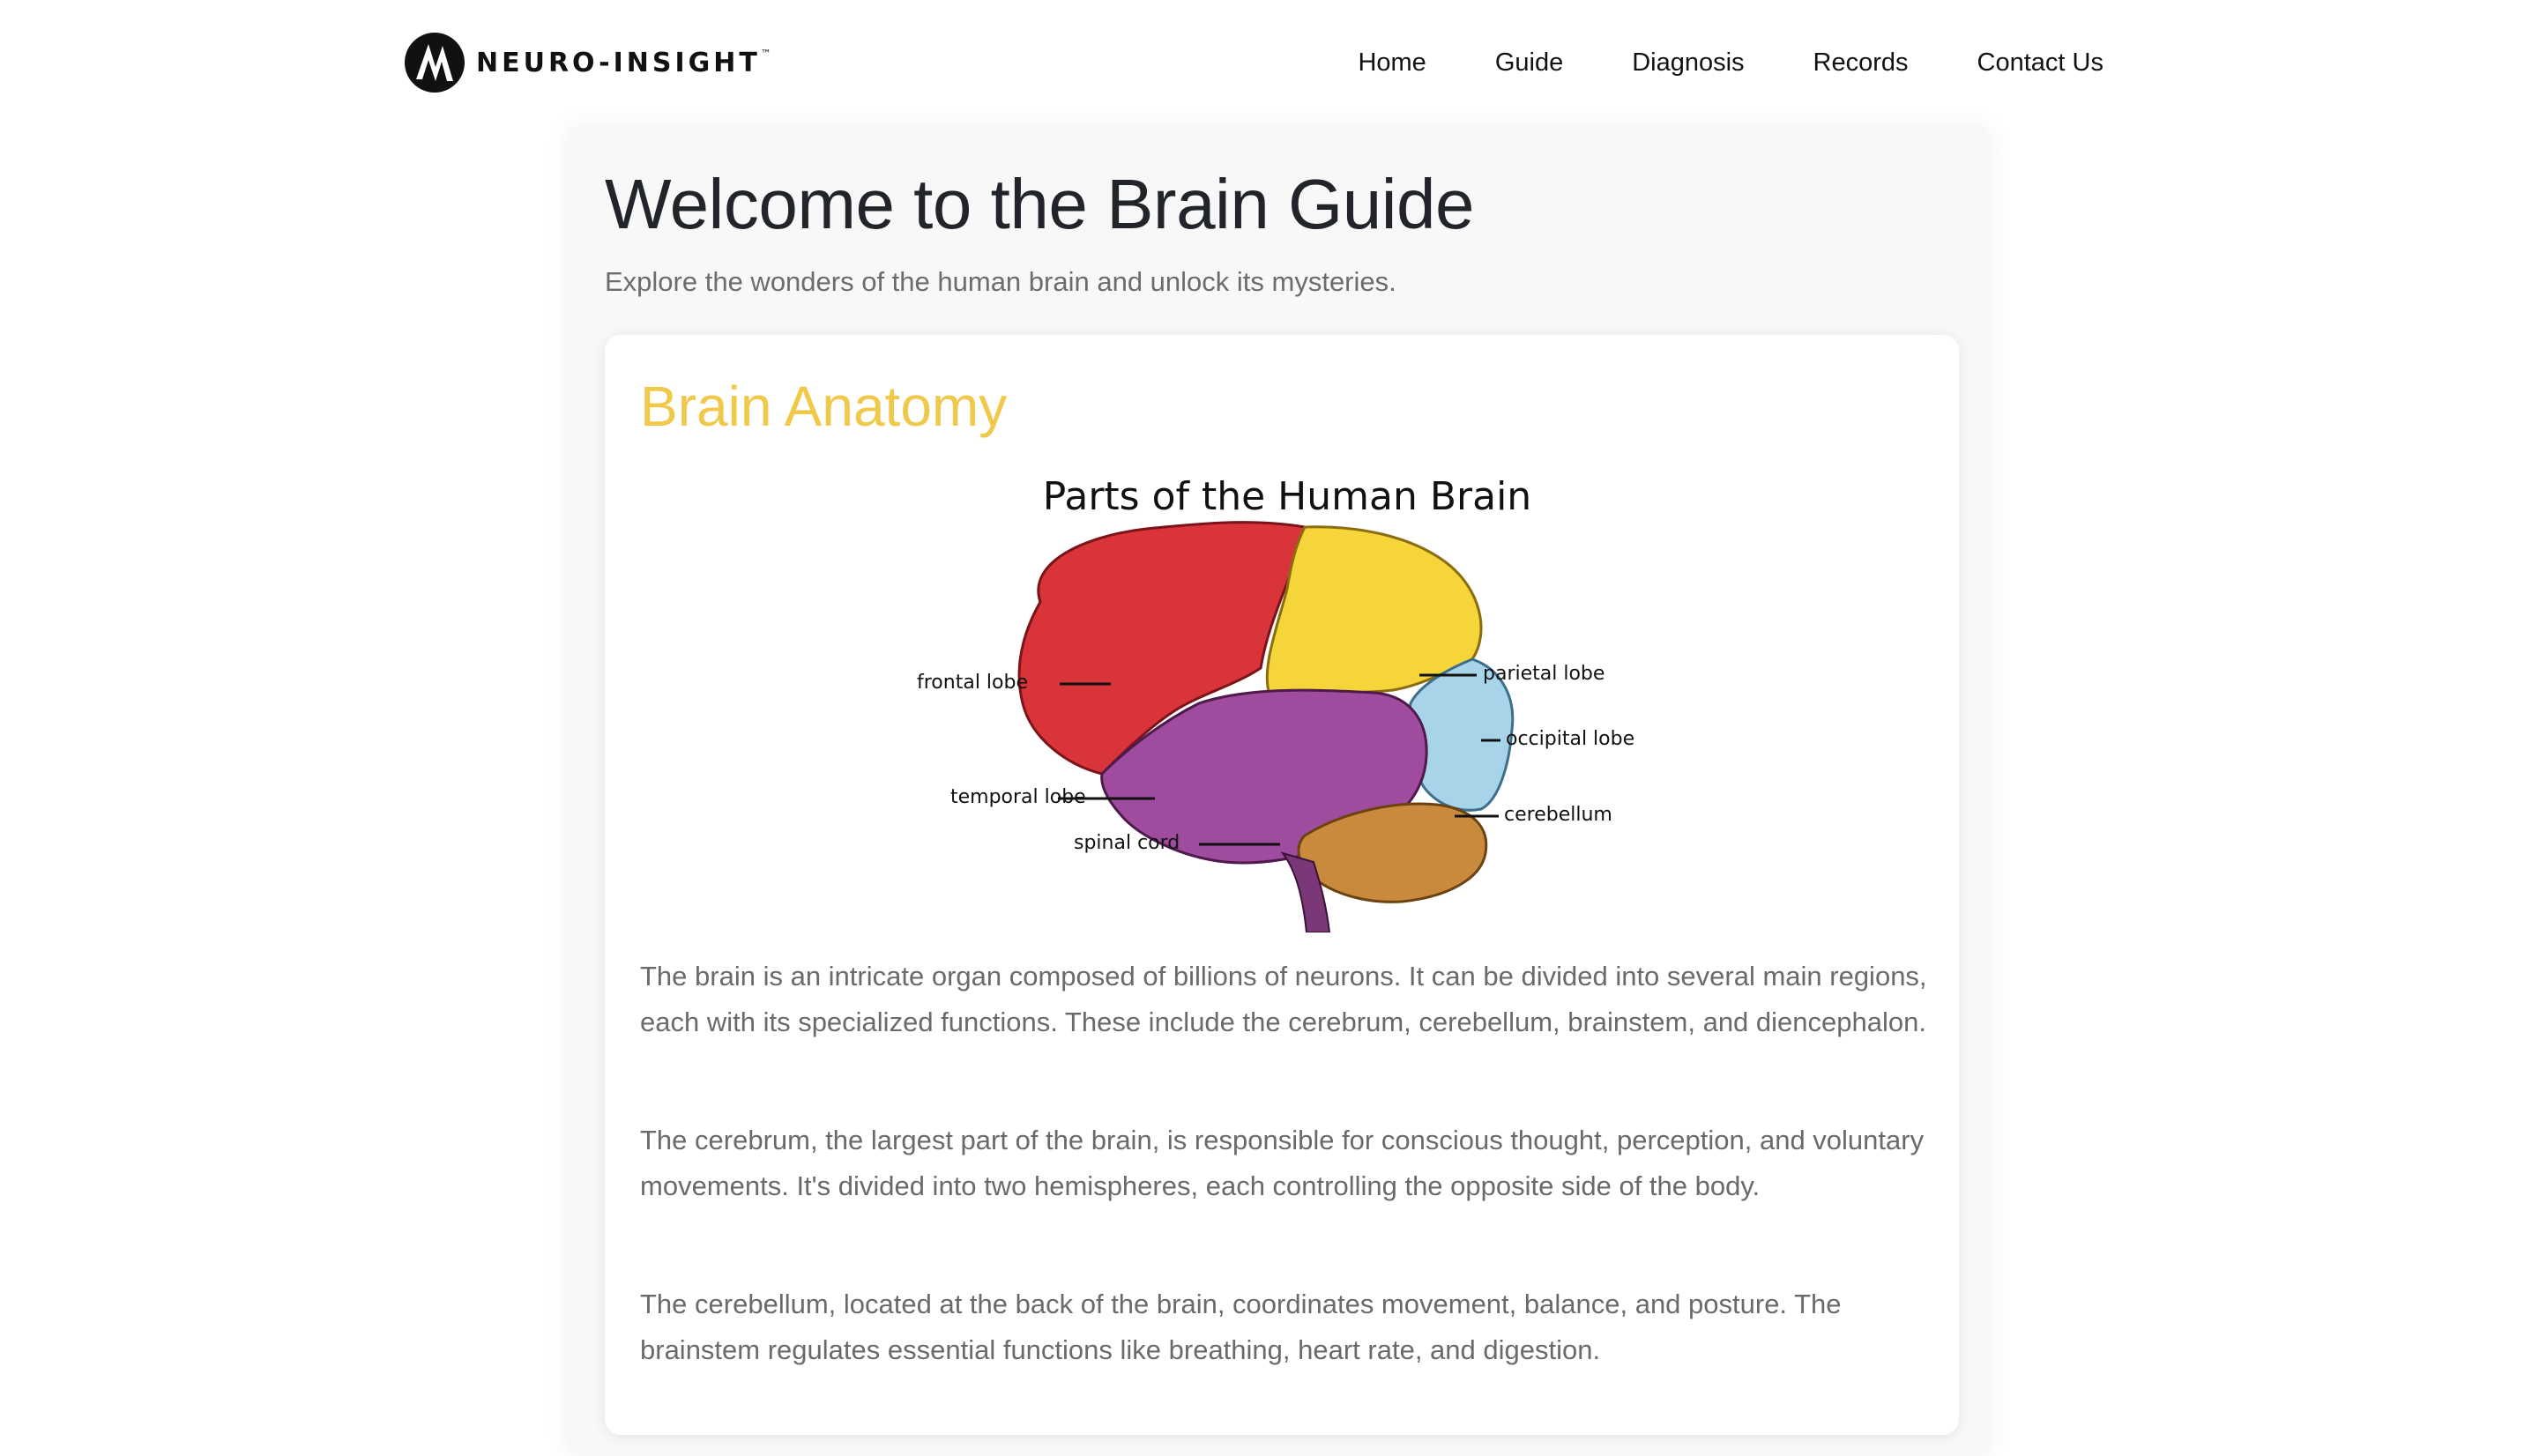 The image size is (2539, 1456). What do you see at coordinates (1040, 204) in the screenshot?
I see `page-title: Welcome to the Brain Guide` at bounding box center [1040, 204].